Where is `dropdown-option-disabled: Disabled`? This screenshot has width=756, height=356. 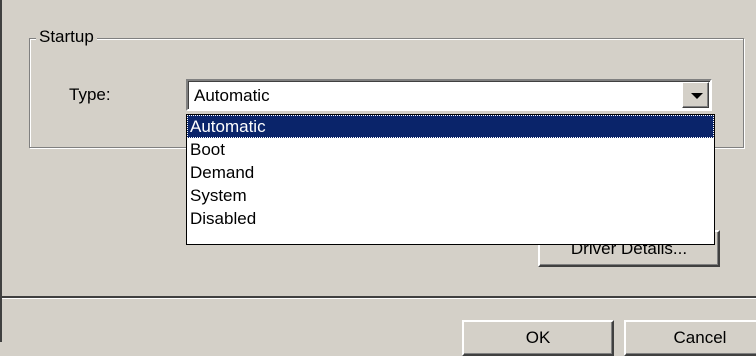
dropdown-option-disabled: Disabled is located at coordinates (450, 218).